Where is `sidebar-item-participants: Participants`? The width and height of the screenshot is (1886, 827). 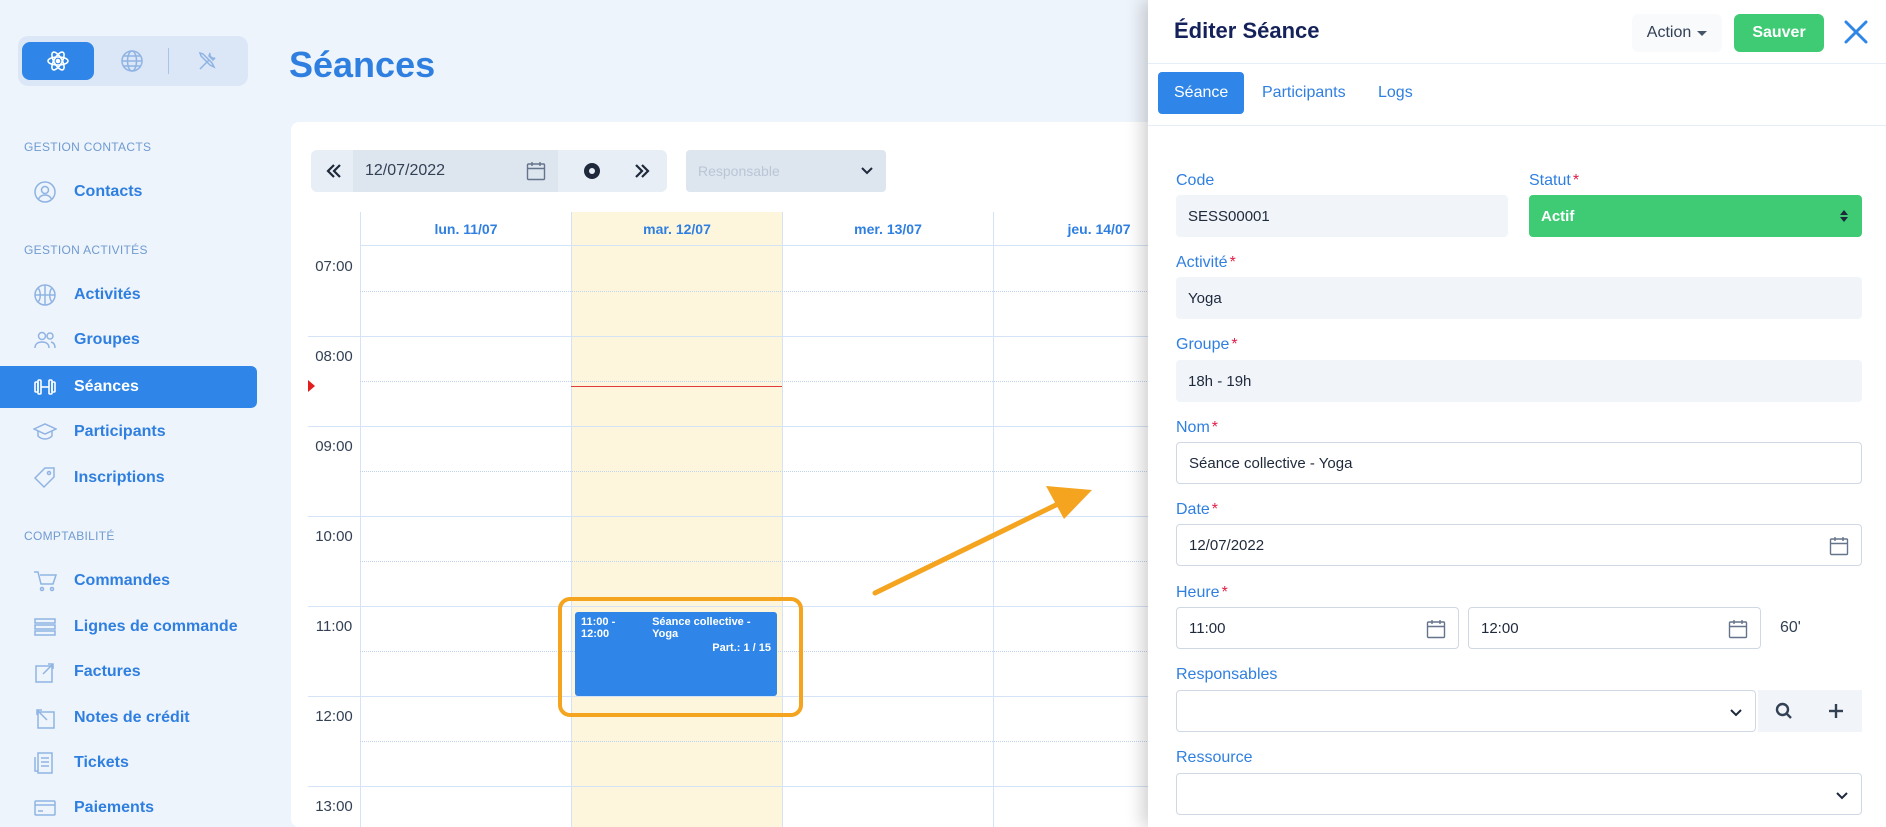 sidebar-item-participants: Participants is located at coordinates (128, 432).